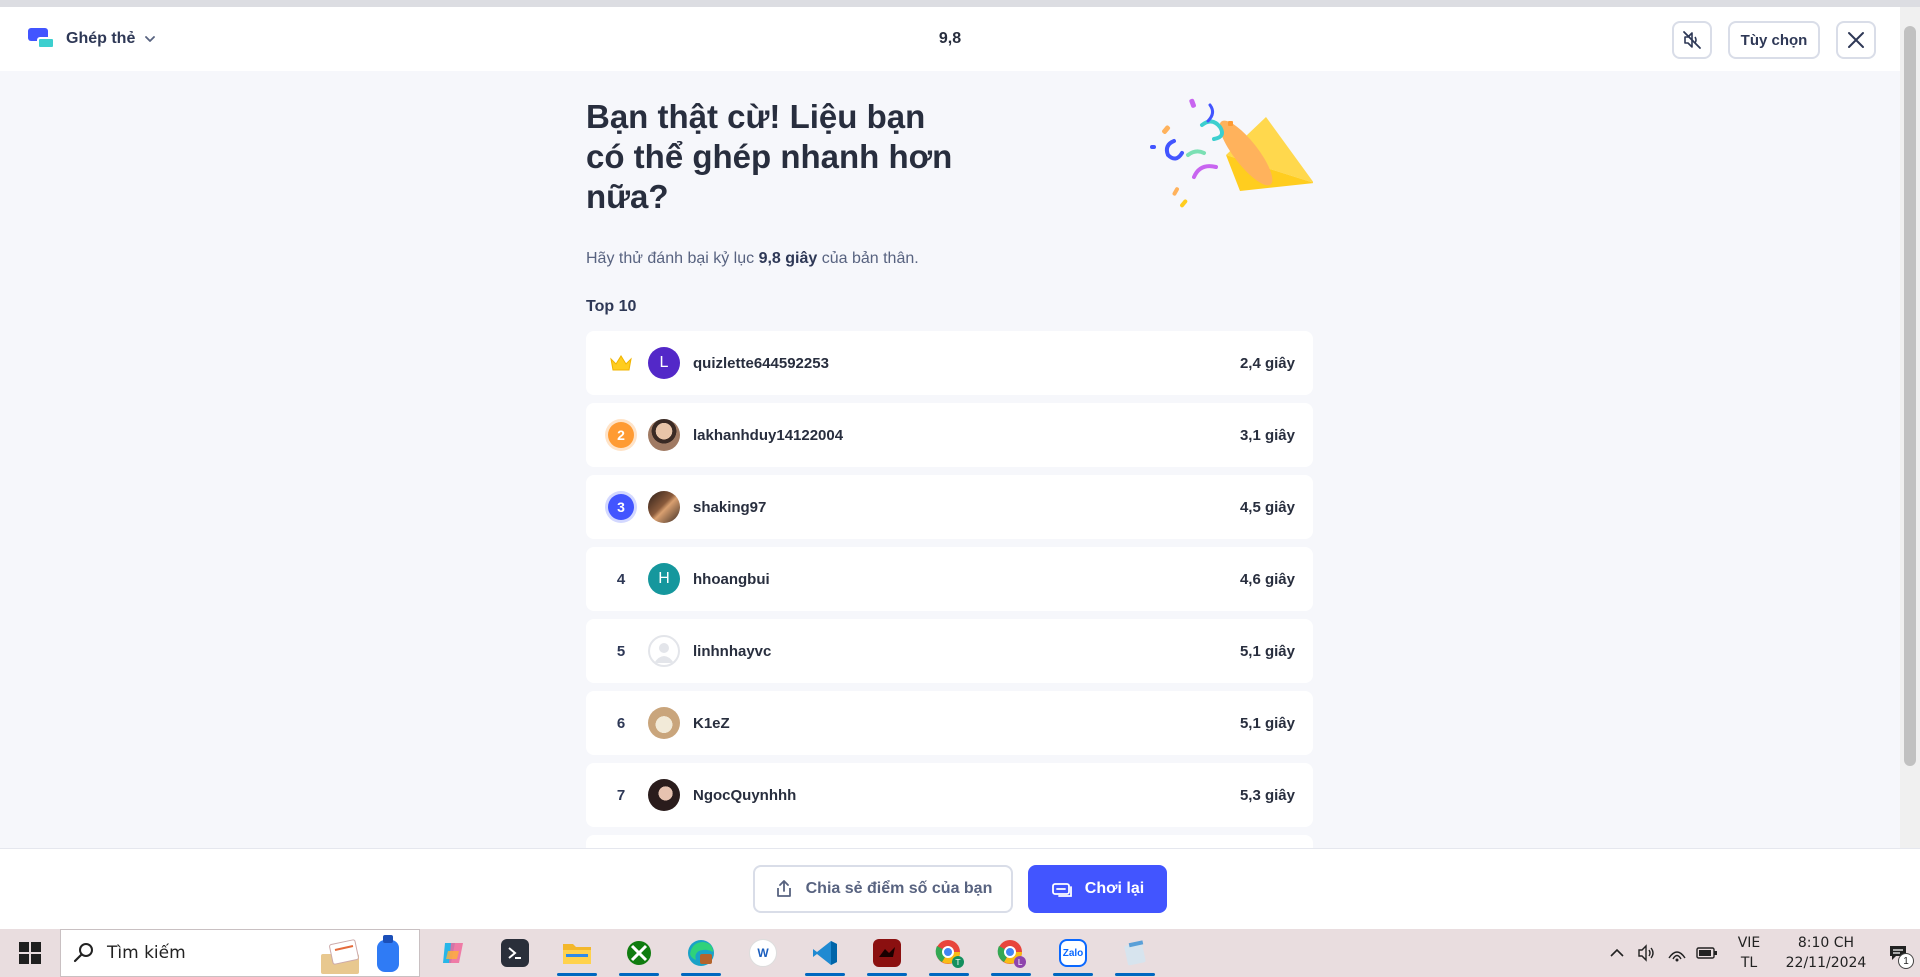 Image resolution: width=1920 pixels, height=977 pixels. Describe the element at coordinates (515, 953) in the screenshot. I see `terminal-icon` at that location.